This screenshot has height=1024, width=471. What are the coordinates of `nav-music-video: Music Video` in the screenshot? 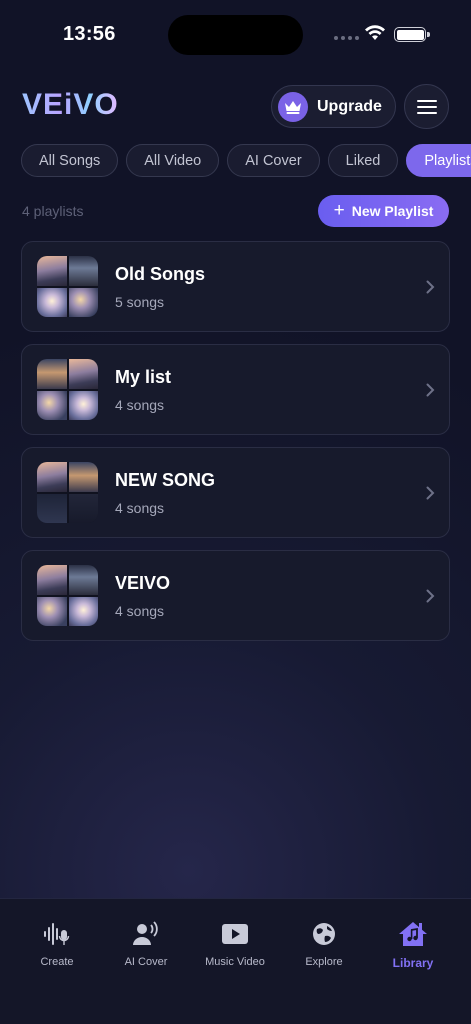 It's located at (235, 943).